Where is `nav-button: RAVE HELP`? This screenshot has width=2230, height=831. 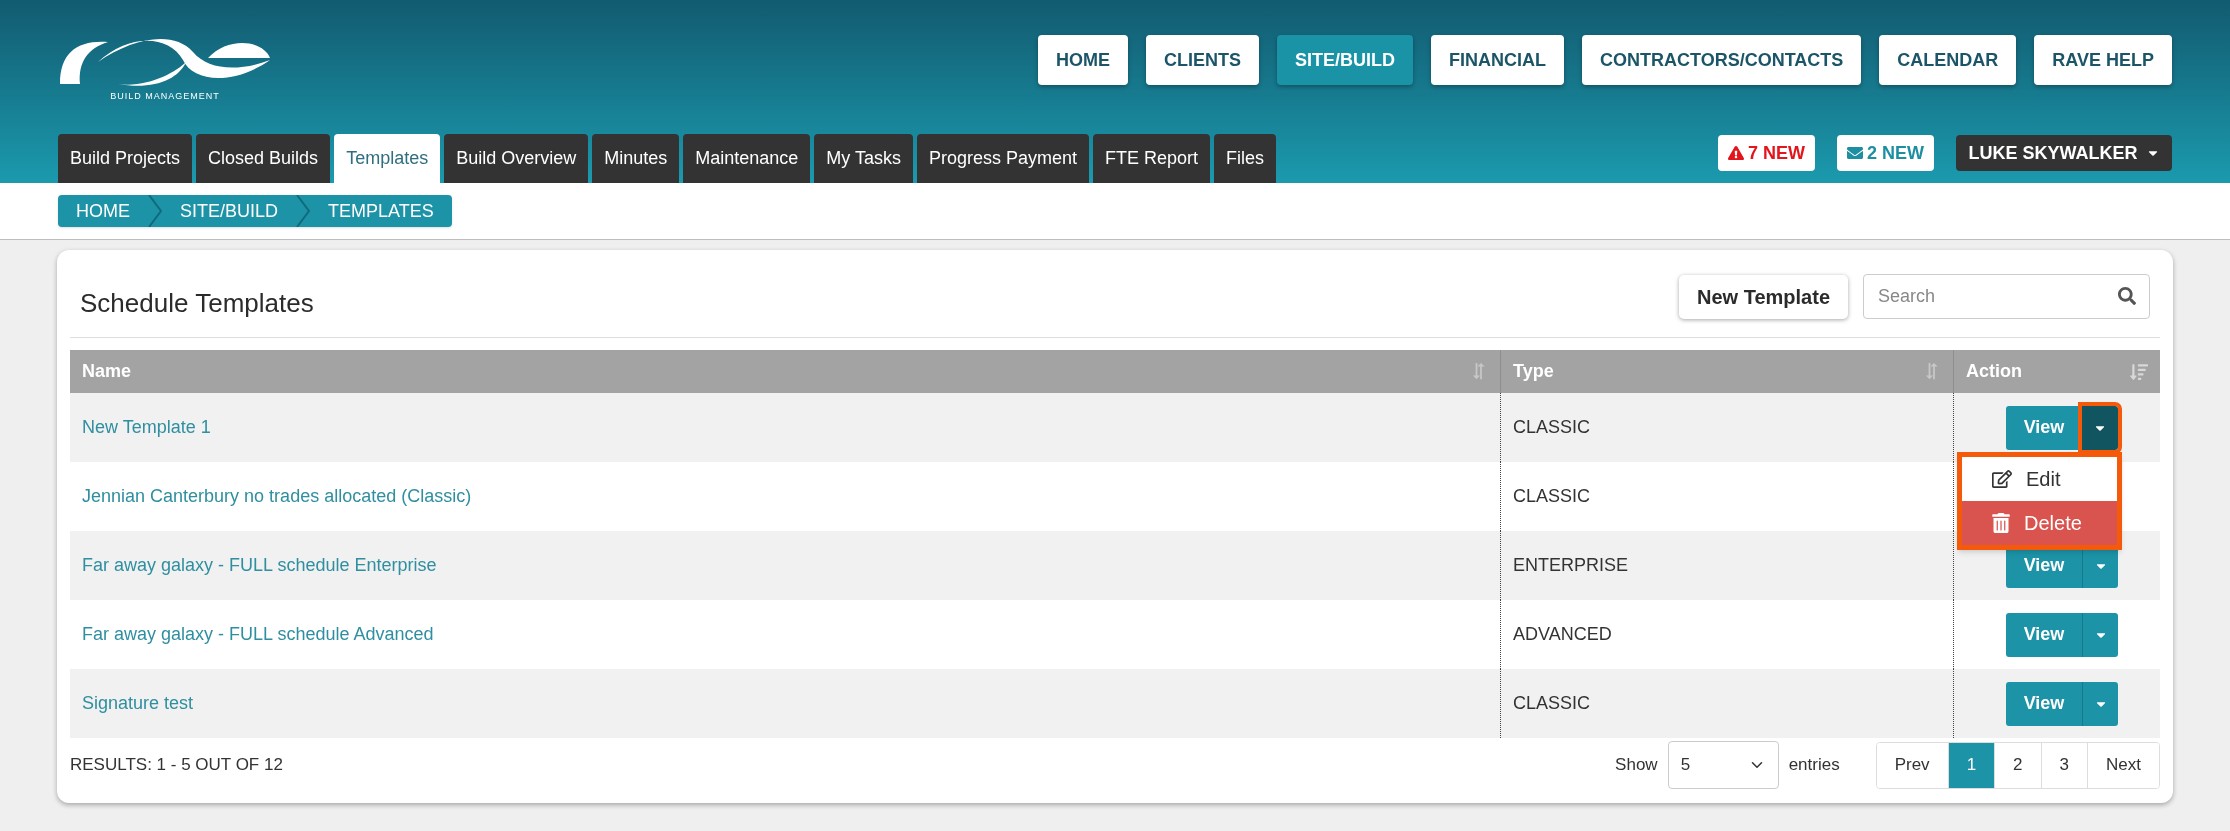
nav-button: RAVE HELP is located at coordinates (2103, 60).